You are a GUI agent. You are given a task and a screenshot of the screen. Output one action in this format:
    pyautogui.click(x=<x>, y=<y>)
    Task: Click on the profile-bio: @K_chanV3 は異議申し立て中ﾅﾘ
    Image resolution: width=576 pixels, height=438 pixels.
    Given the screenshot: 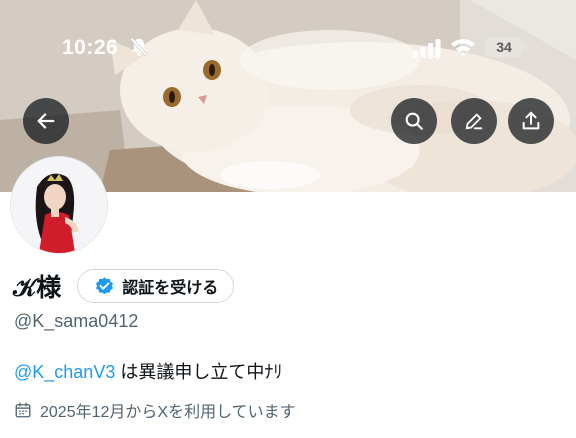 What is the action you would take?
    pyautogui.click(x=148, y=371)
    